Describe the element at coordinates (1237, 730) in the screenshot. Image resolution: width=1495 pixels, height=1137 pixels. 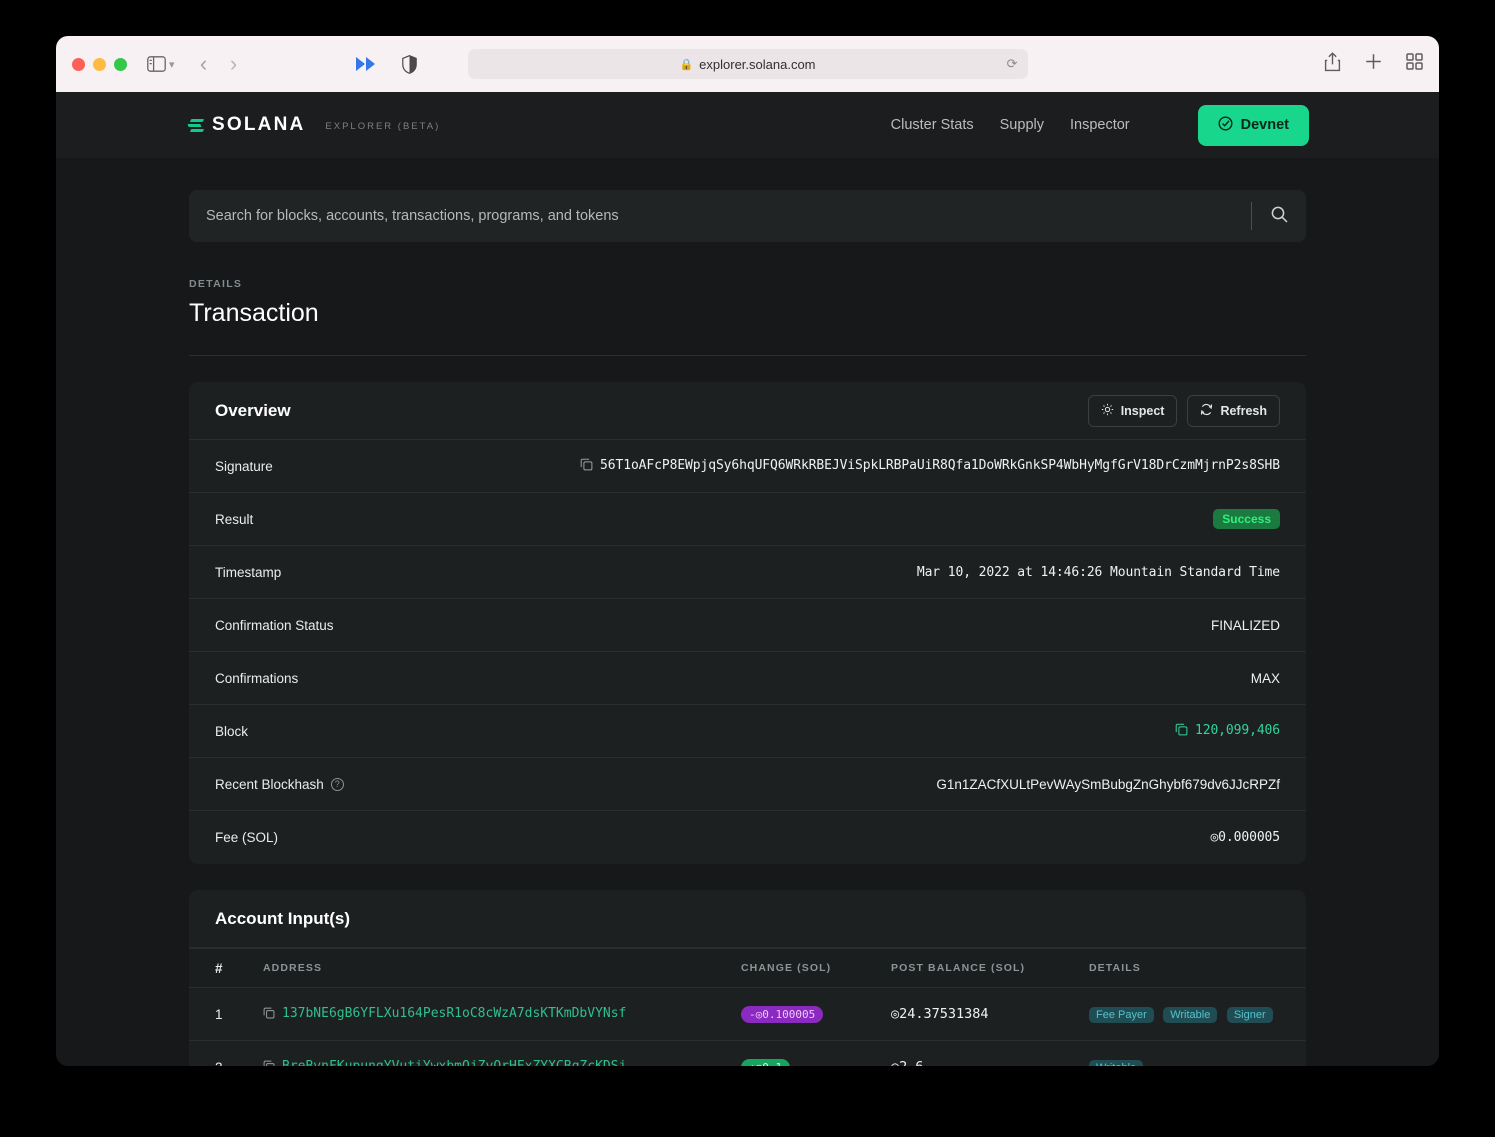
I see `block-link: 120,099,406` at that location.